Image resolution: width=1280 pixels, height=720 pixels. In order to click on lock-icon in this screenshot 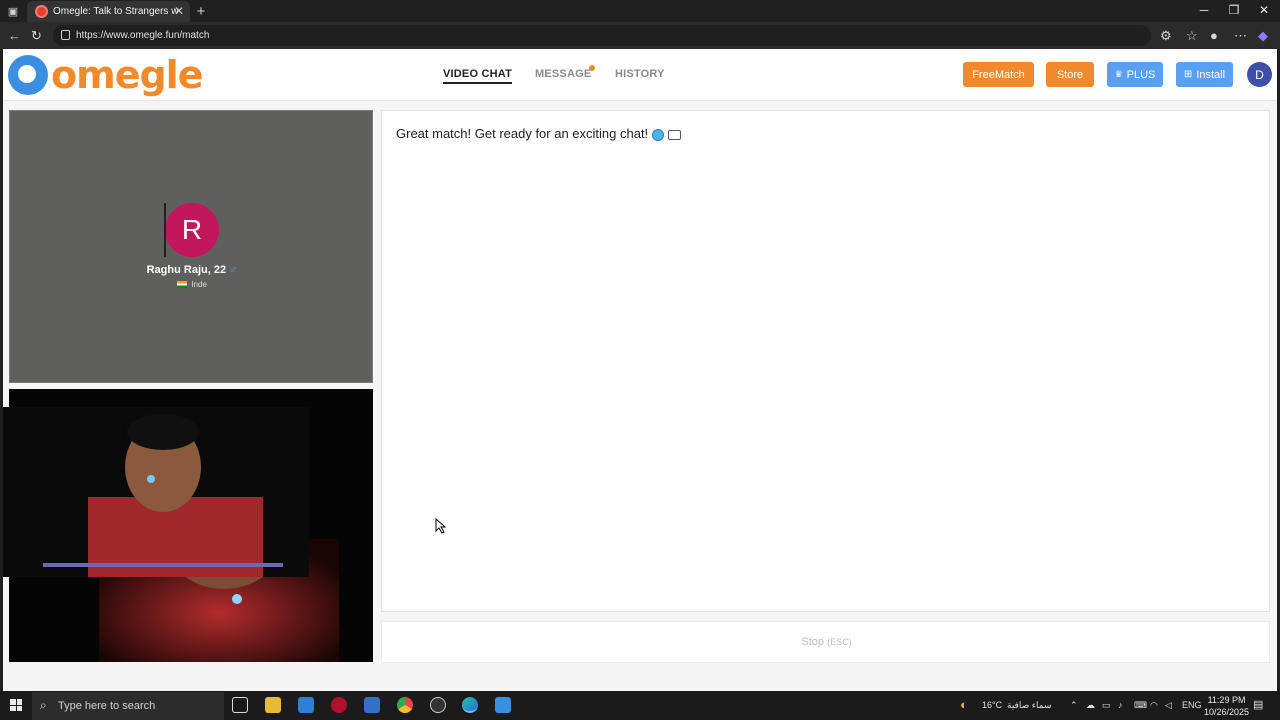, I will do `click(65, 35)`.